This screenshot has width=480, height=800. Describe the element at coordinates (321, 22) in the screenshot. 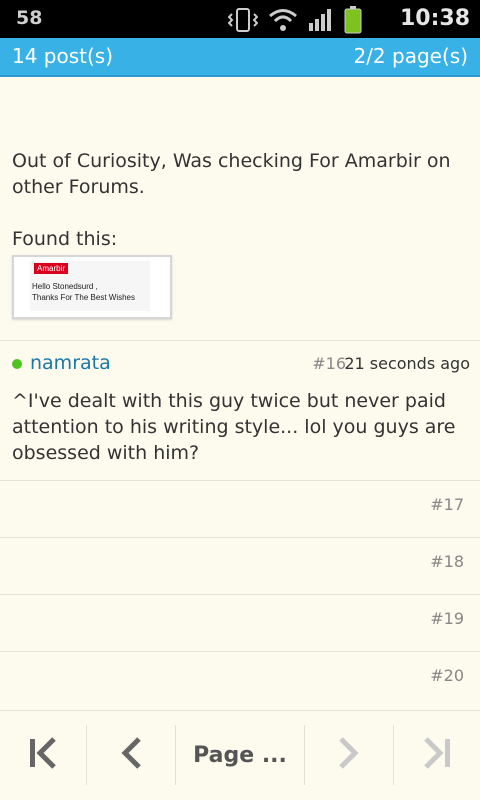

I see `signal-icon` at that location.